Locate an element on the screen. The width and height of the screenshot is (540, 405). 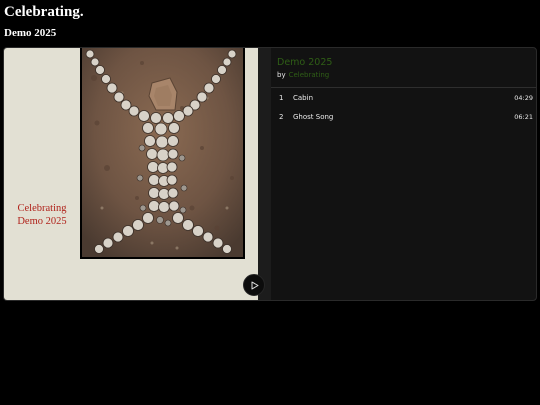
album-byline: by Celebrating is located at coordinates (303, 75).